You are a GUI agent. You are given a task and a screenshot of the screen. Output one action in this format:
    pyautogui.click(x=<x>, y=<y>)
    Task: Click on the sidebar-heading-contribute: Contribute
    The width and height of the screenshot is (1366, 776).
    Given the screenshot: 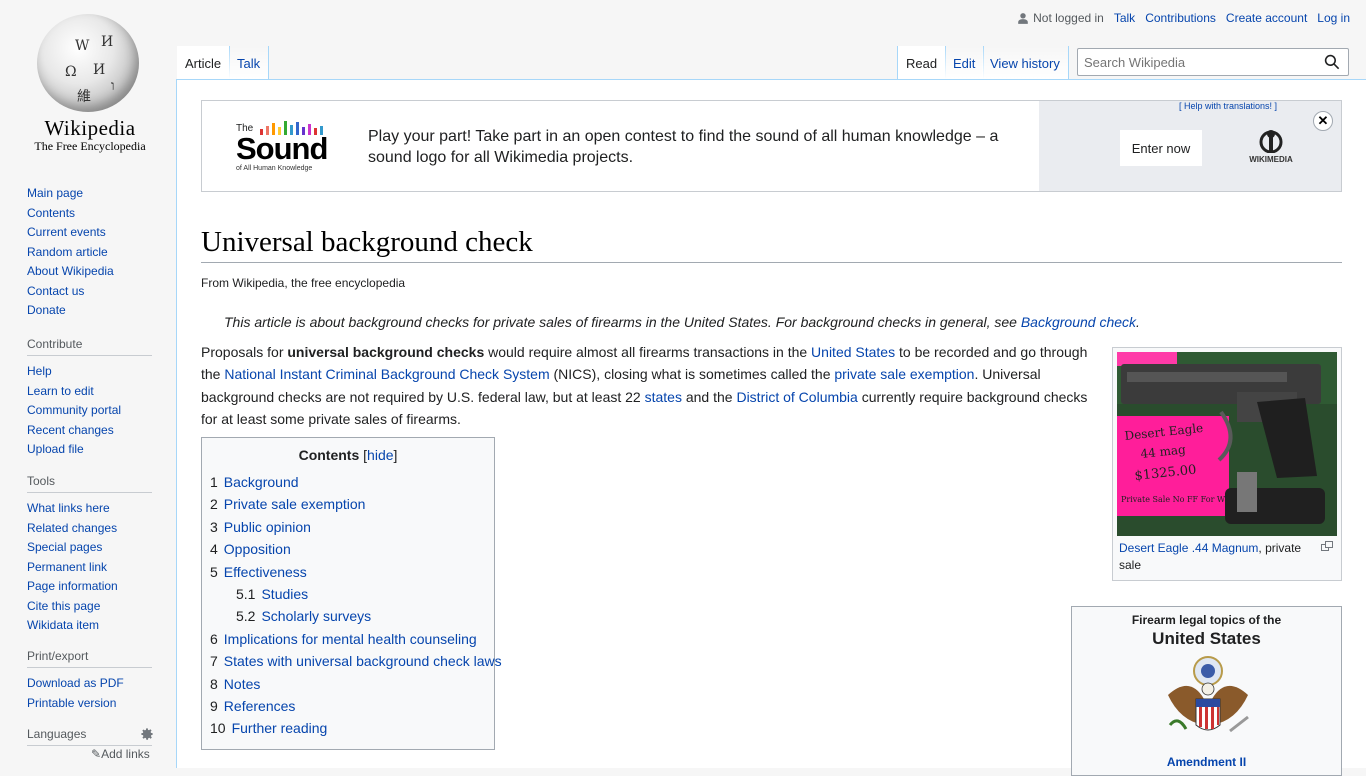 What is the action you would take?
    pyautogui.click(x=89, y=346)
    